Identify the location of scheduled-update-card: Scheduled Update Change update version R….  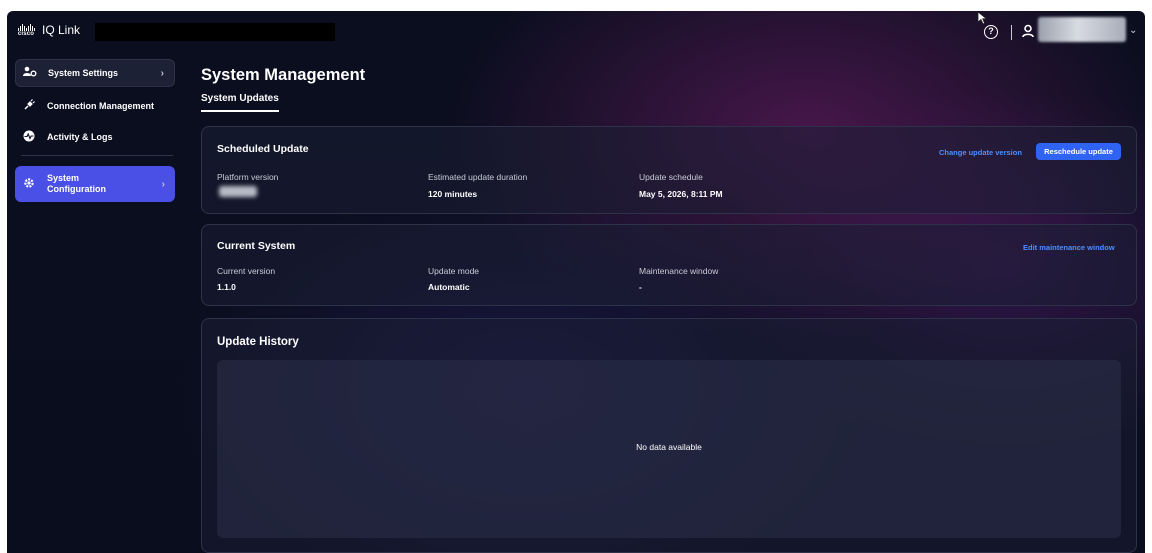
(669, 170).